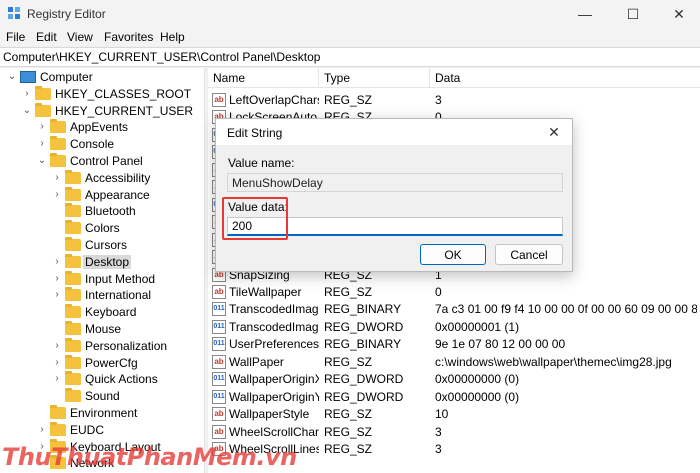 This screenshot has height=473, width=700. Describe the element at coordinates (102, 211) in the screenshot. I see `tree-item: Bluetooth` at that location.